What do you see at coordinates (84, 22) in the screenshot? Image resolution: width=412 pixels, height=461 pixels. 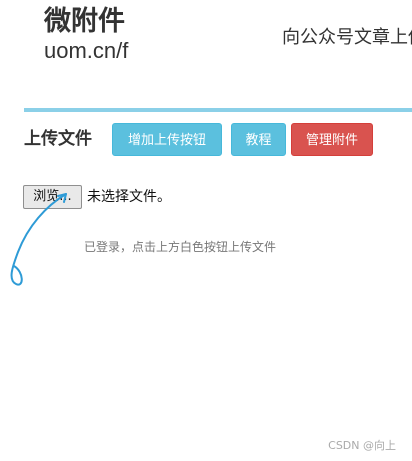 I see `logo-title: 微附件` at bounding box center [84, 22].